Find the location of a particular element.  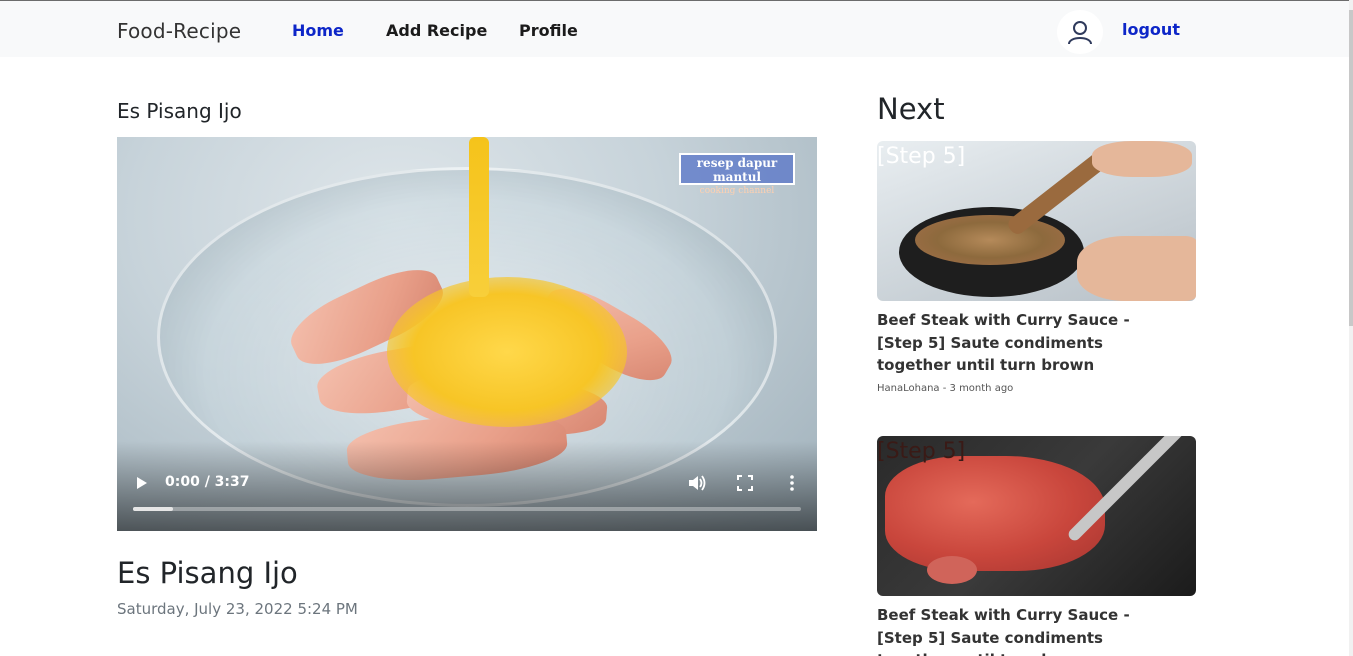

scrollbar-thumb is located at coordinates (1351, 168).